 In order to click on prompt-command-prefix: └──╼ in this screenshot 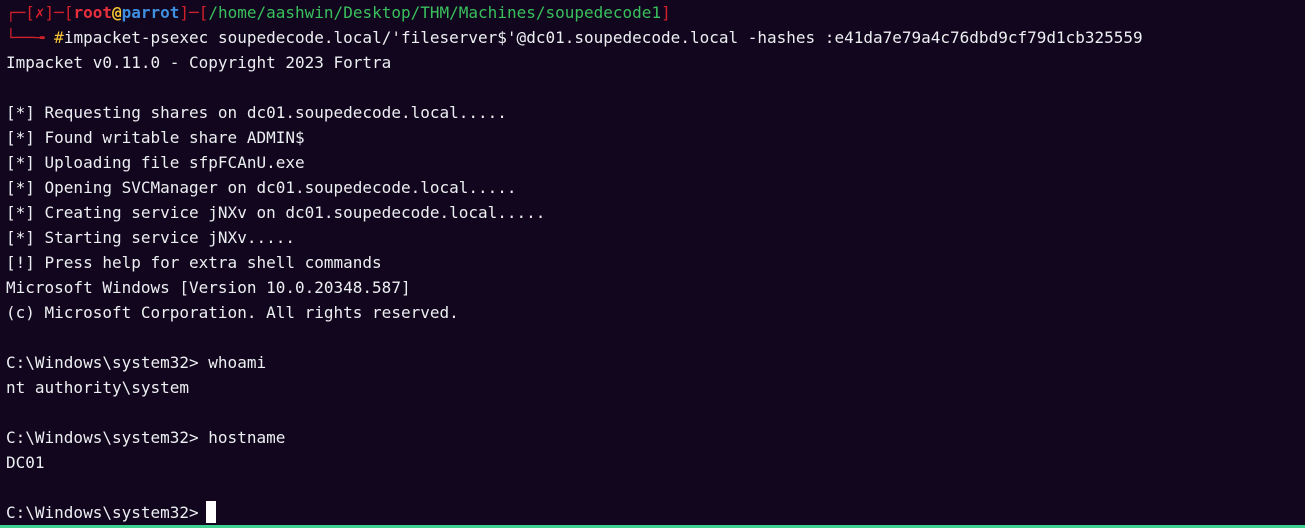, I will do `click(30, 37)`.